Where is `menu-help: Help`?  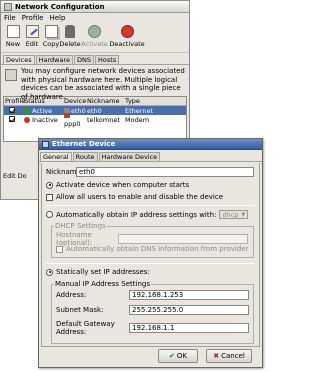 menu-help: Help is located at coordinates (57, 18).